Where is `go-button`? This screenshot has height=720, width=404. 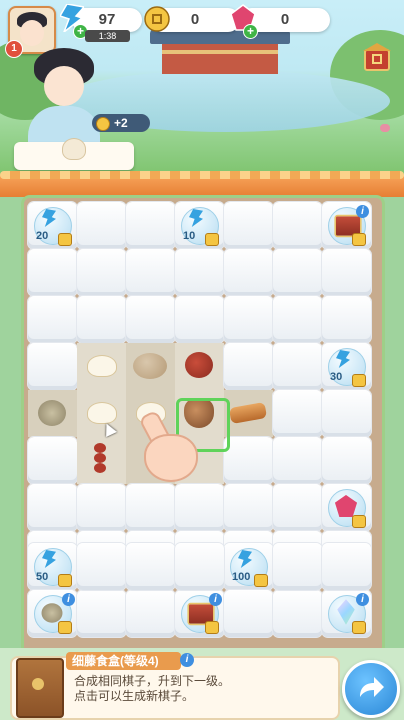 go-button is located at coordinates (371, 689).